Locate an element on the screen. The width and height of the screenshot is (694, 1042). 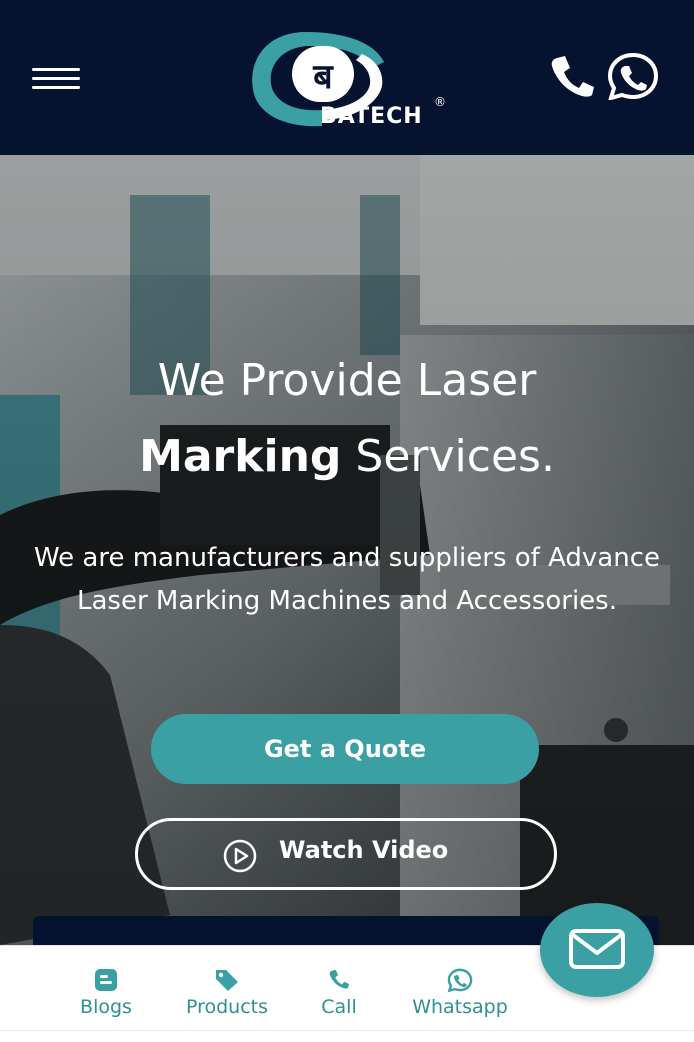
nav-label-whatsapp: Whatsapp is located at coordinates (460, 1007).